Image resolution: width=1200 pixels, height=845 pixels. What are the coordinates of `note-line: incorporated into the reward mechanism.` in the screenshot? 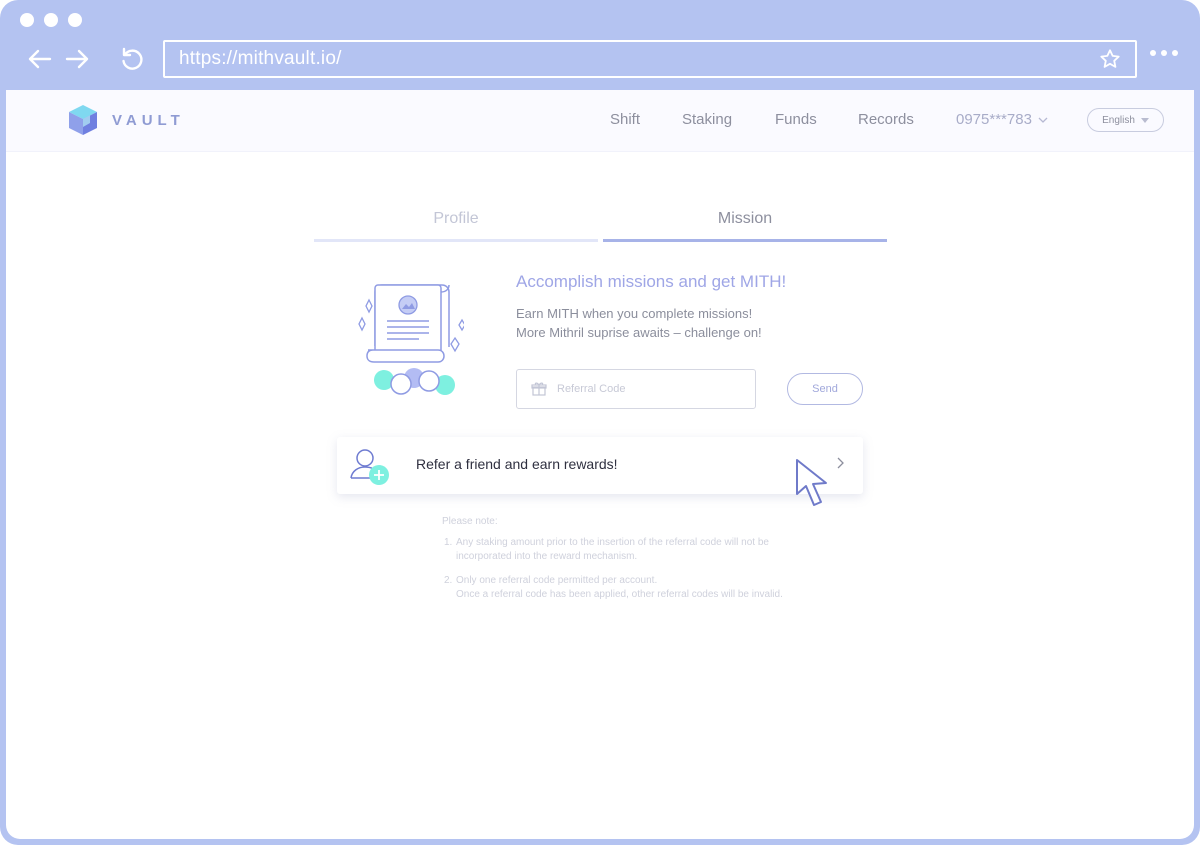 It's located at (547, 556).